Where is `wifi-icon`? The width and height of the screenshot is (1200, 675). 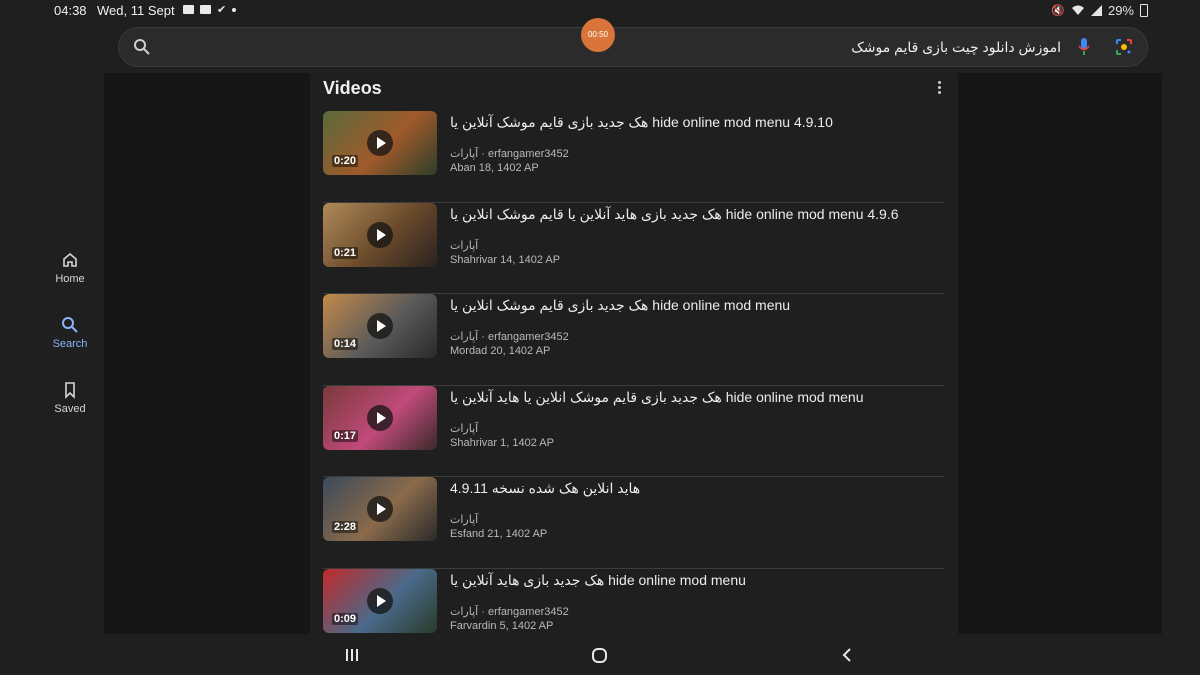
wifi-icon is located at coordinates (1077, 10).